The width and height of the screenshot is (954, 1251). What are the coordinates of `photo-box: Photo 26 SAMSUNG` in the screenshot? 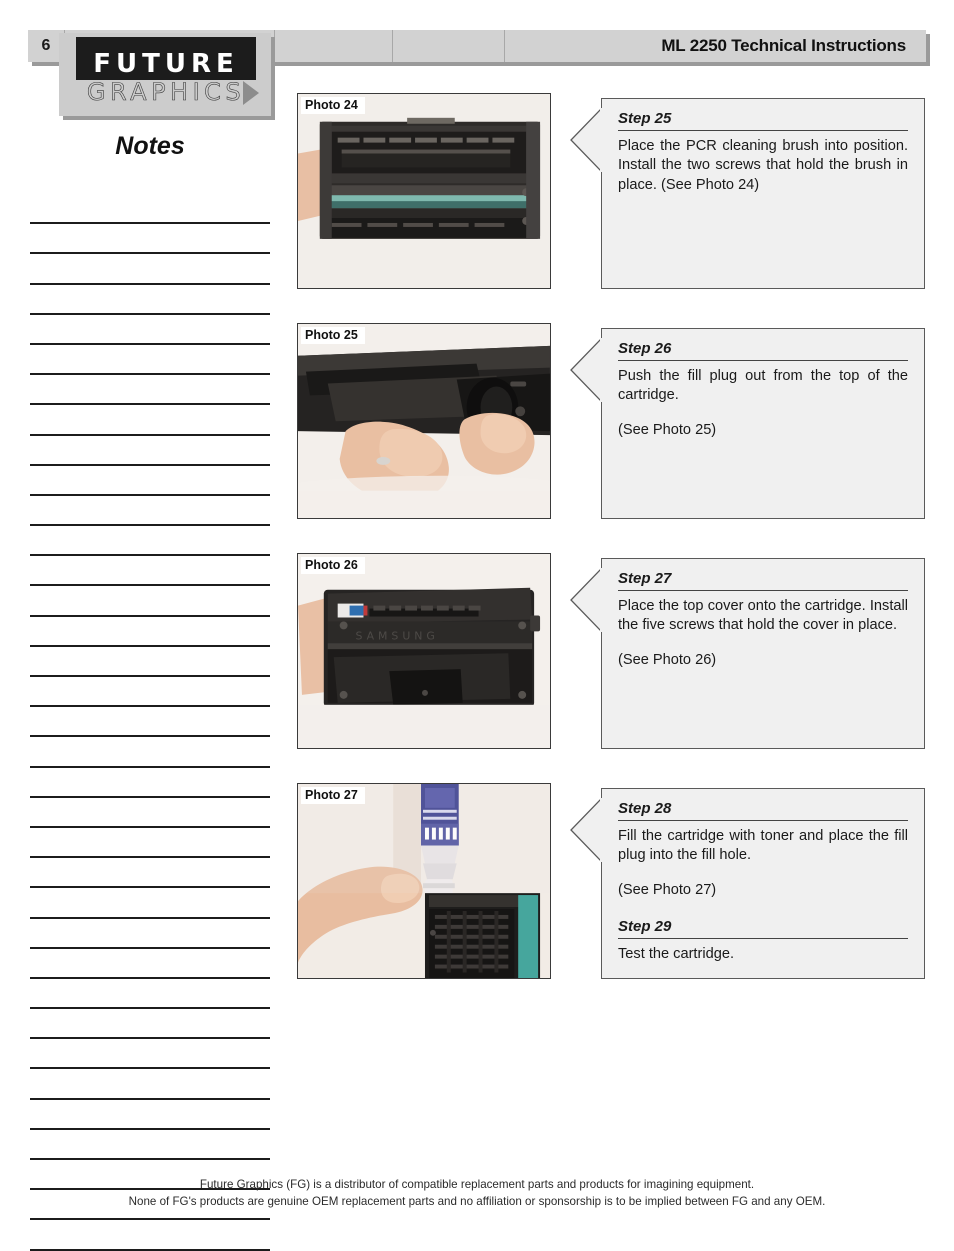 It's located at (424, 651).